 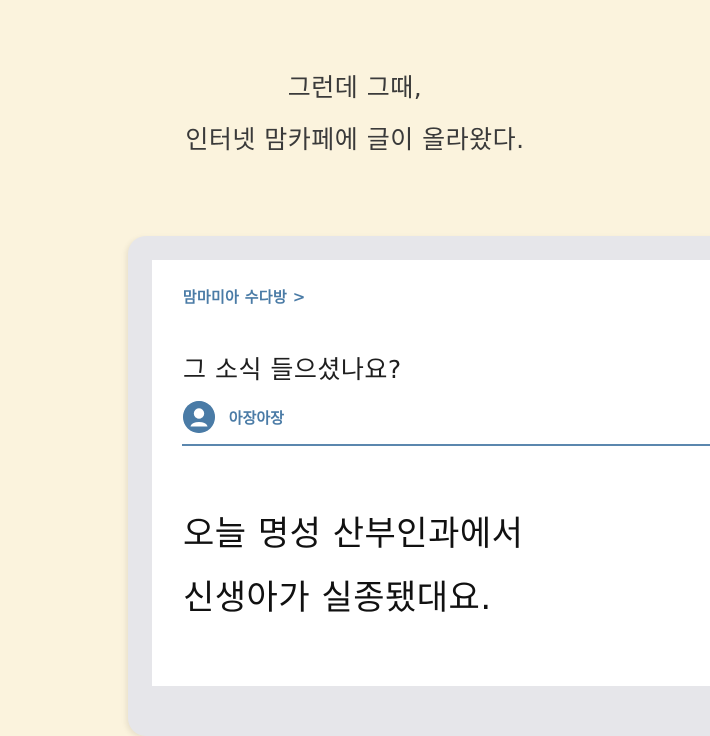 I want to click on post-body-line-2: 신생아가 실종됐대요., so click(x=337, y=598).